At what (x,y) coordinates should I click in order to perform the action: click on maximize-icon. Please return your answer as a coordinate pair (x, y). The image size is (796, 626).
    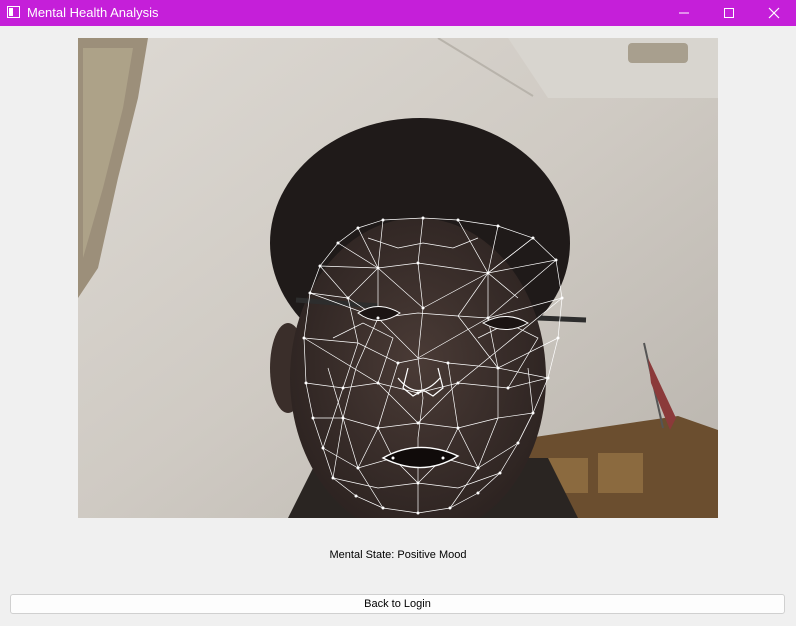
    Looking at the image, I should click on (729, 13).